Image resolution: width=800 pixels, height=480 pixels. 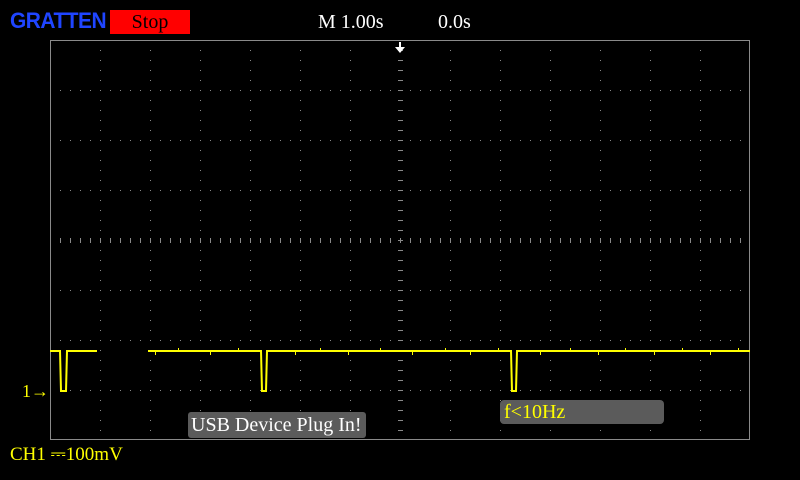 What do you see at coordinates (277, 425) in the screenshot?
I see `usb-notice: USB Device Plug In!` at bounding box center [277, 425].